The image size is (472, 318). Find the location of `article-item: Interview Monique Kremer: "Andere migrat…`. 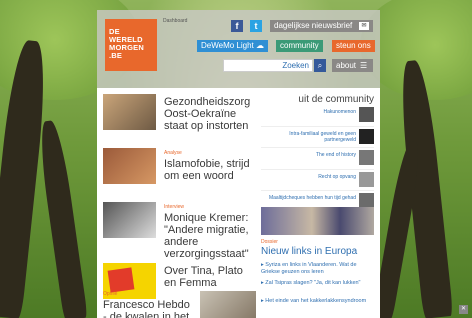

article-item: Interview Monique Kremer: "Andere migrat… is located at coordinates (178, 231).